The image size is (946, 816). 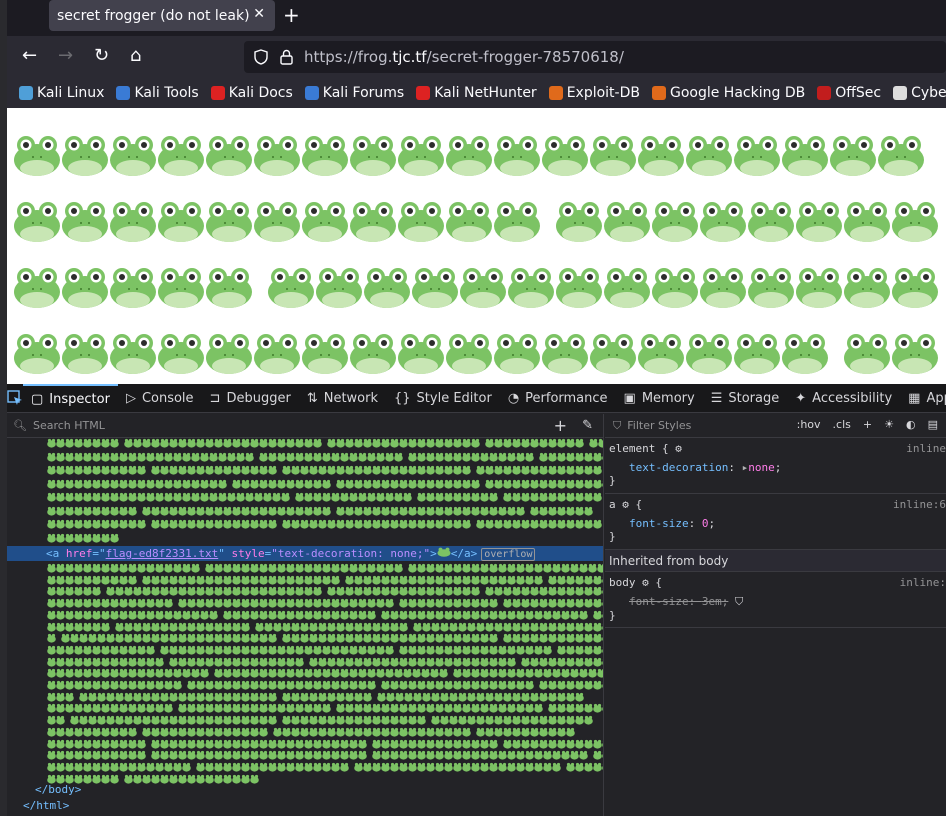 I want to click on bookmark-item: Kali Tools, so click(x=157, y=93).